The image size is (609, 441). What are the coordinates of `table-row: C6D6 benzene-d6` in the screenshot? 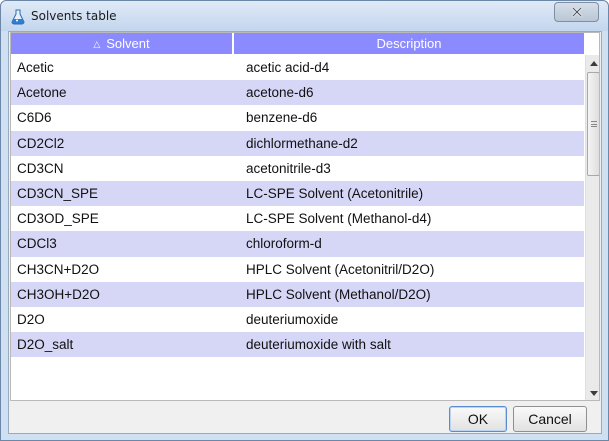 It's located at (297, 117).